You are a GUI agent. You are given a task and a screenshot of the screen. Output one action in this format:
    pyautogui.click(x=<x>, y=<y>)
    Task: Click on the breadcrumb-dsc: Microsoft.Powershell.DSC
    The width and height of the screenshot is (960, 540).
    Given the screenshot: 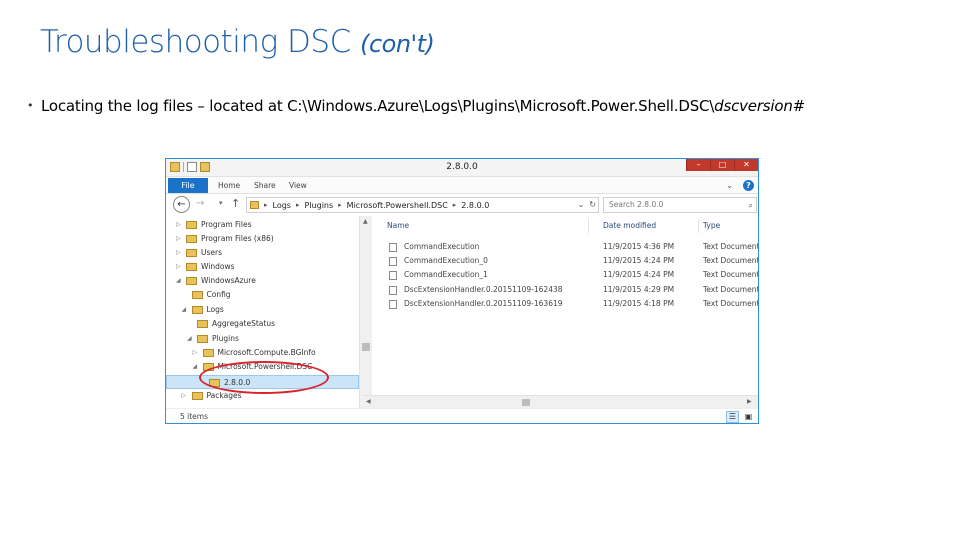 What is the action you would take?
    pyautogui.click(x=397, y=205)
    